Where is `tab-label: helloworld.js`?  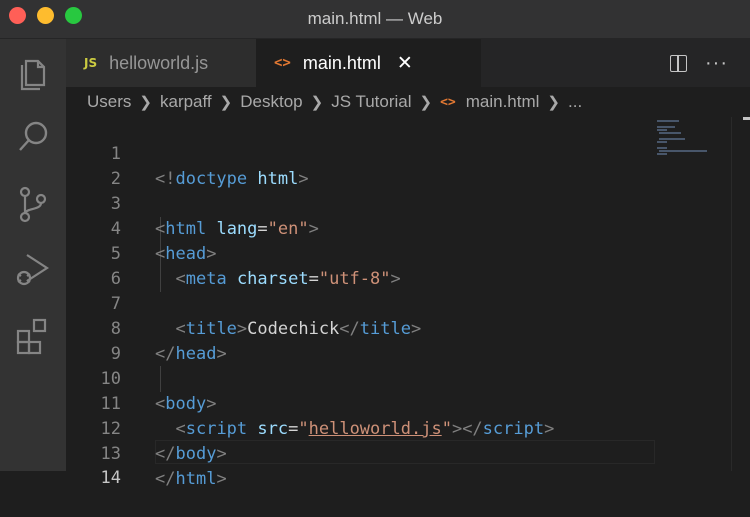 tab-label: helloworld.js is located at coordinates (159, 62).